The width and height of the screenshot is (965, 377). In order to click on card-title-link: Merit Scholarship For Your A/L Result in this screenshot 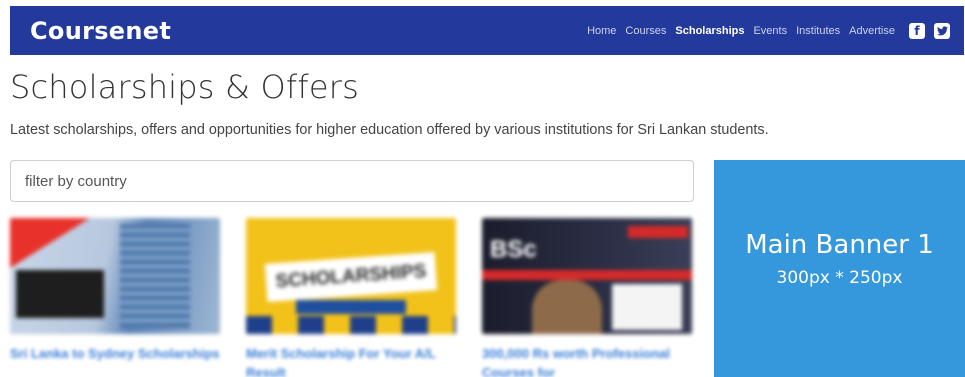, I will do `click(351, 360)`.